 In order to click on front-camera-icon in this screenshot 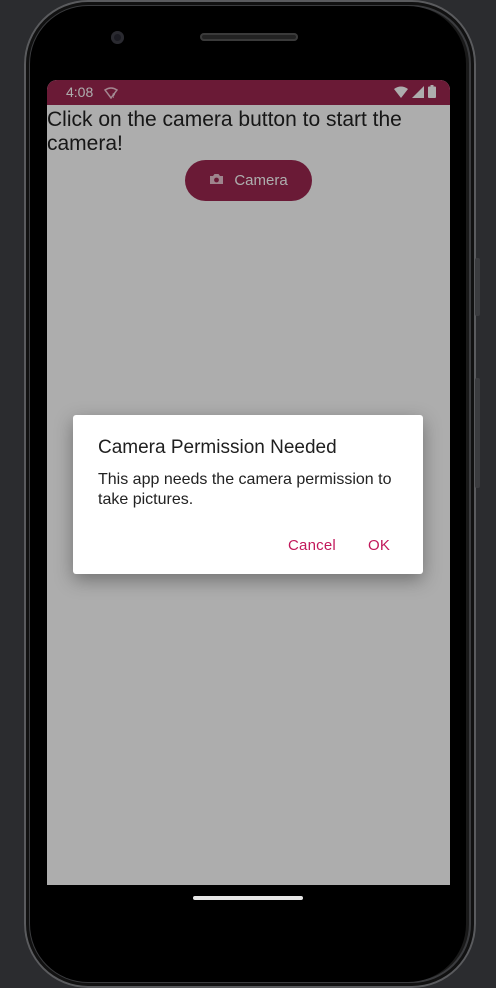, I will do `click(117, 37)`.